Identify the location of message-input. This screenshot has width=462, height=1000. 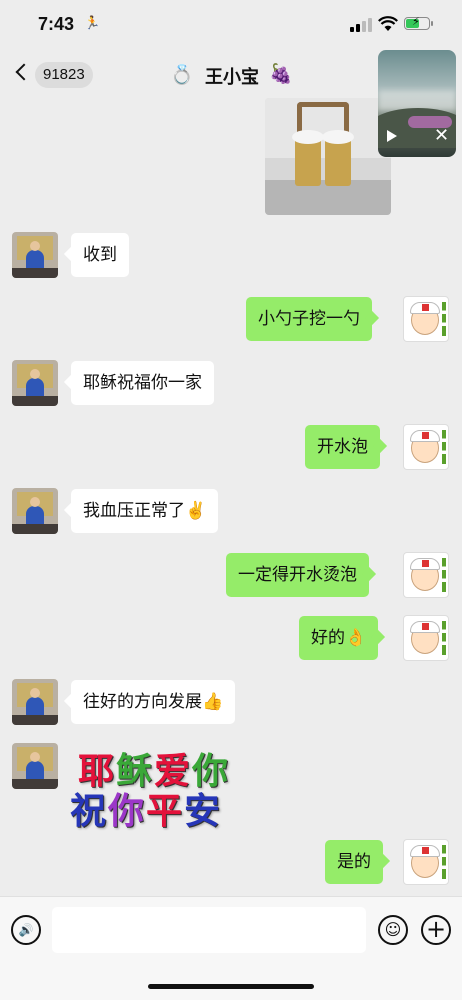
(209, 930).